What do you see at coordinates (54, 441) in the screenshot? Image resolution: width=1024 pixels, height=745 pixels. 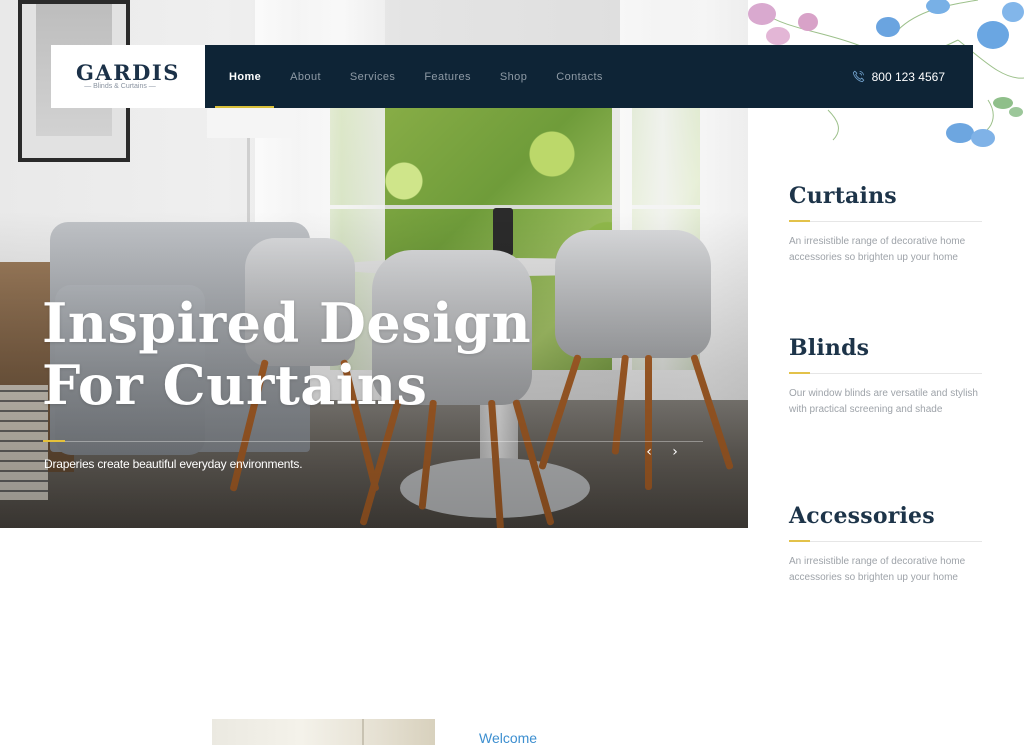 I see `hero-divider-accent` at bounding box center [54, 441].